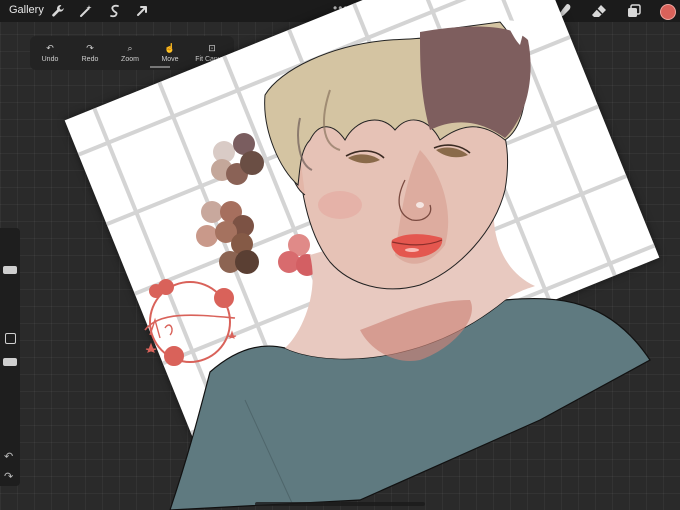  Describe the element at coordinates (8, 476) in the screenshot. I see `sidebar-redo-icon: ↷` at that location.